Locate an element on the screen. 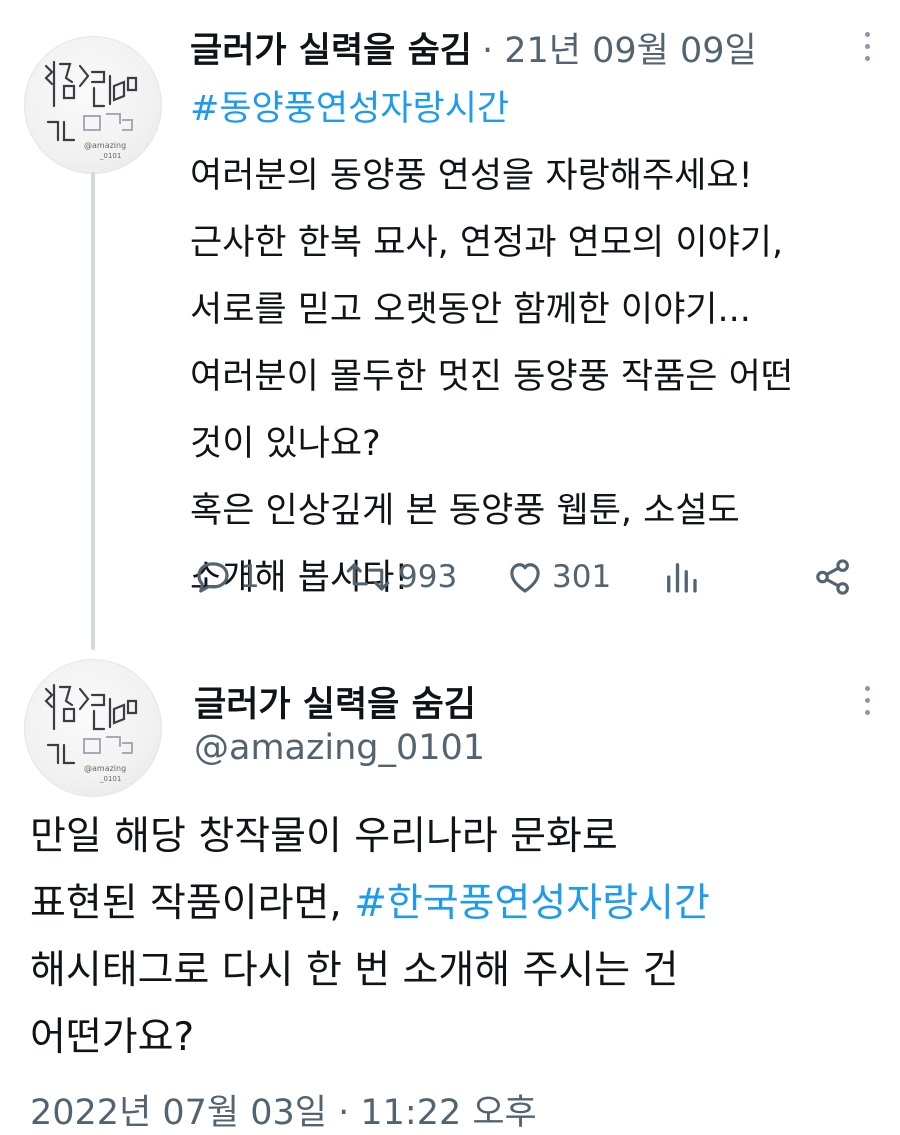  reply-count: 1 is located at coordinates (250, 577).